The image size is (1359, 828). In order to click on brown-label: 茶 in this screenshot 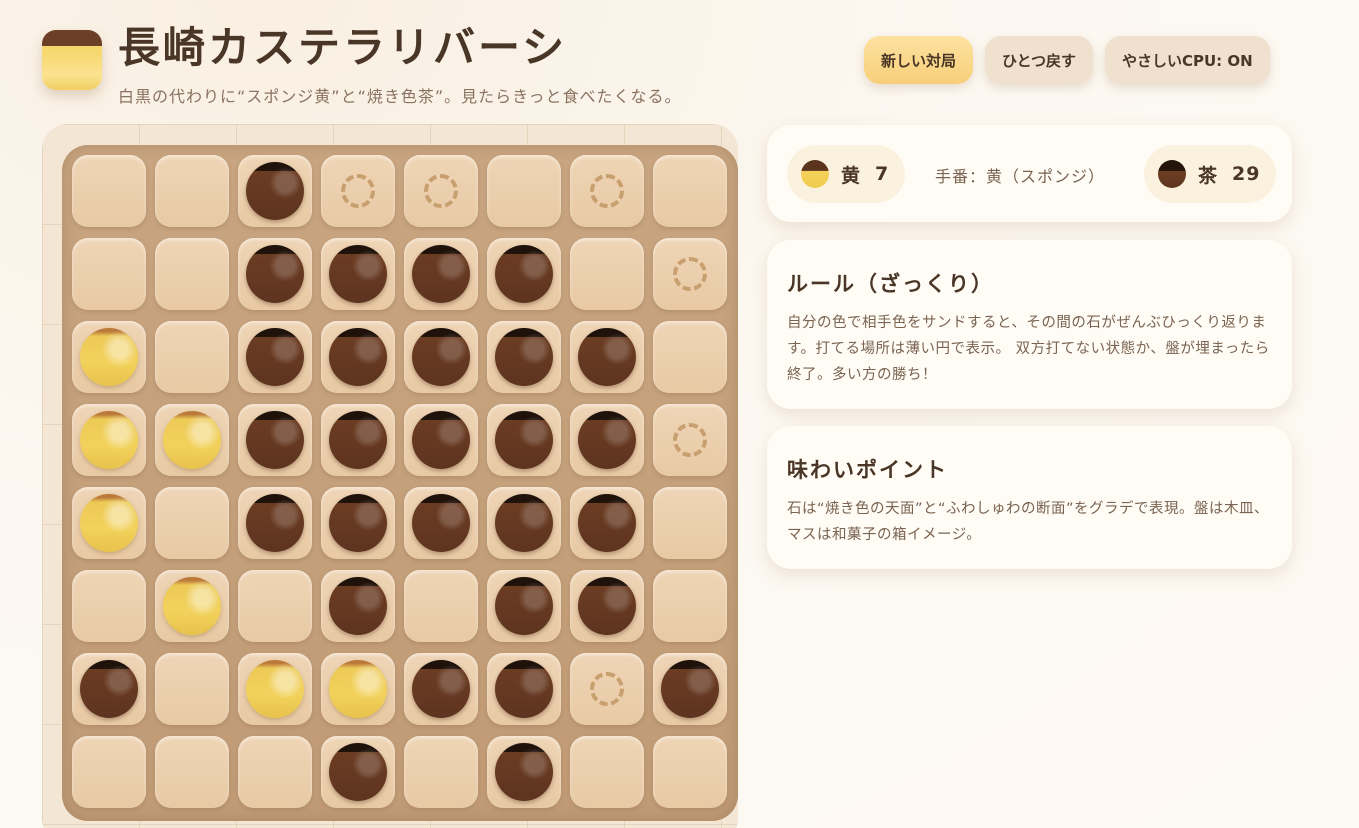, I will do `click(1208, 175)`.